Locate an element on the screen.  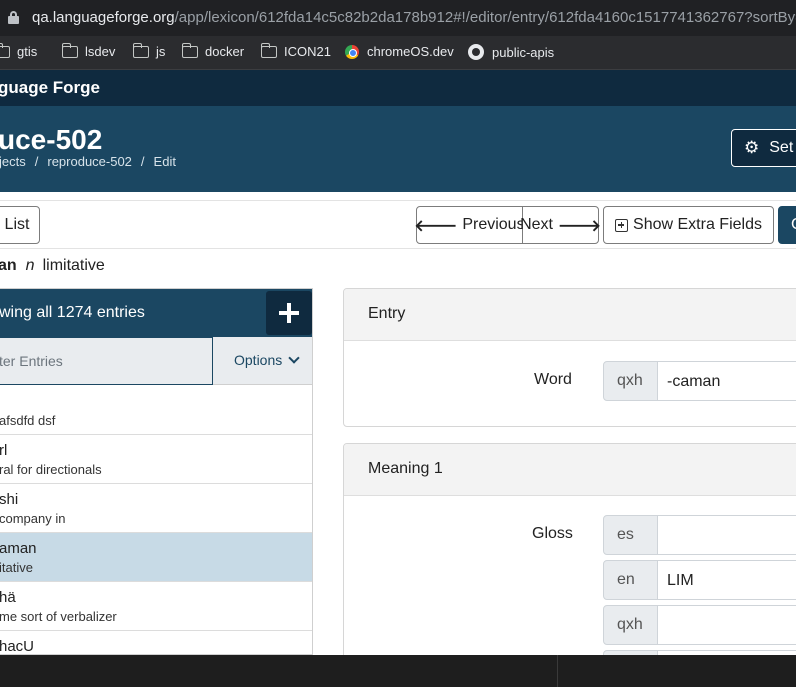
lock-icon is located at coordinates (13, 17).